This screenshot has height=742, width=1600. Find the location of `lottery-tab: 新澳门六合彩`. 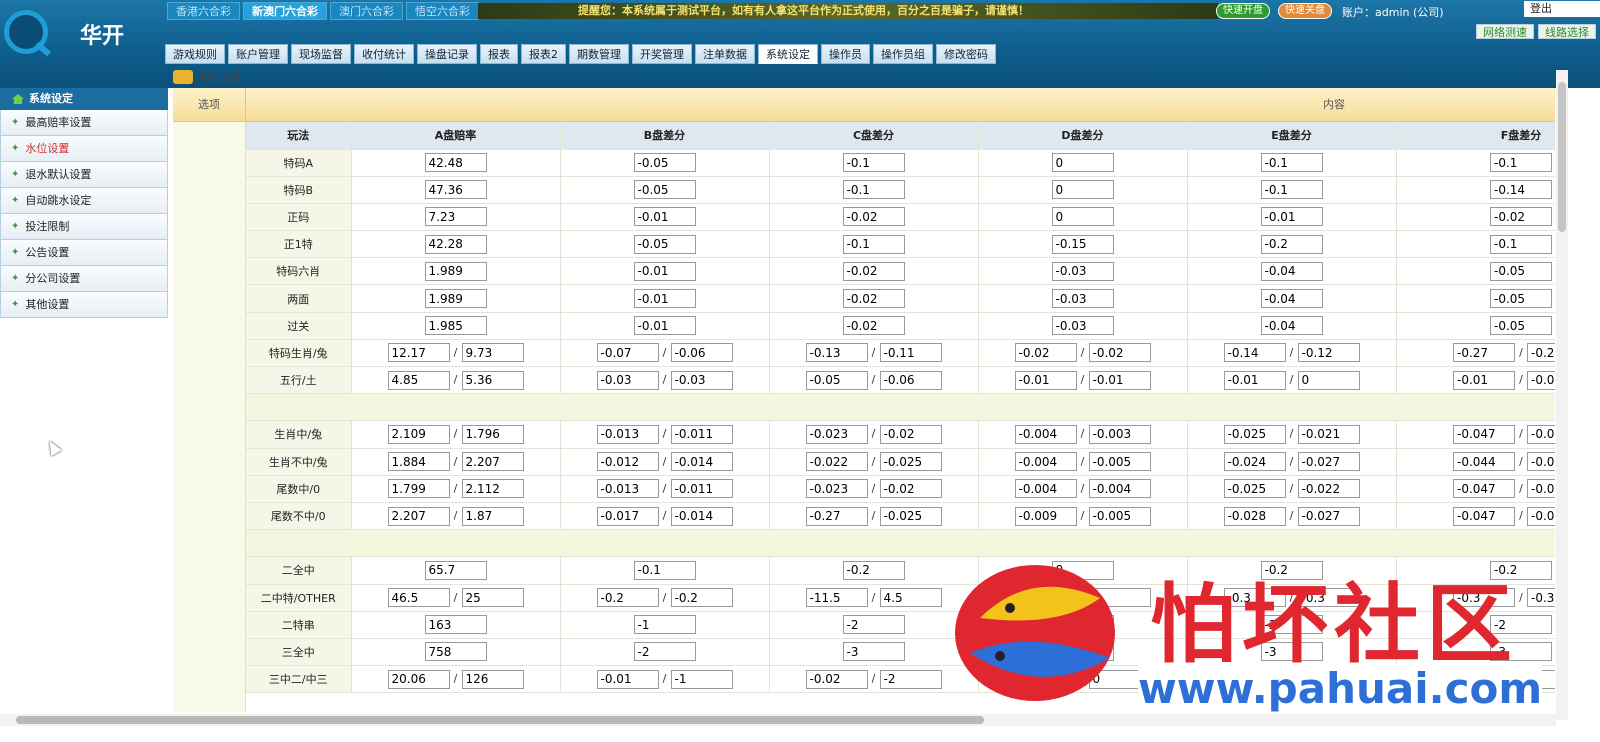

lottery-tab: 新澳门六合彩 is located at coordinates (285, 11).